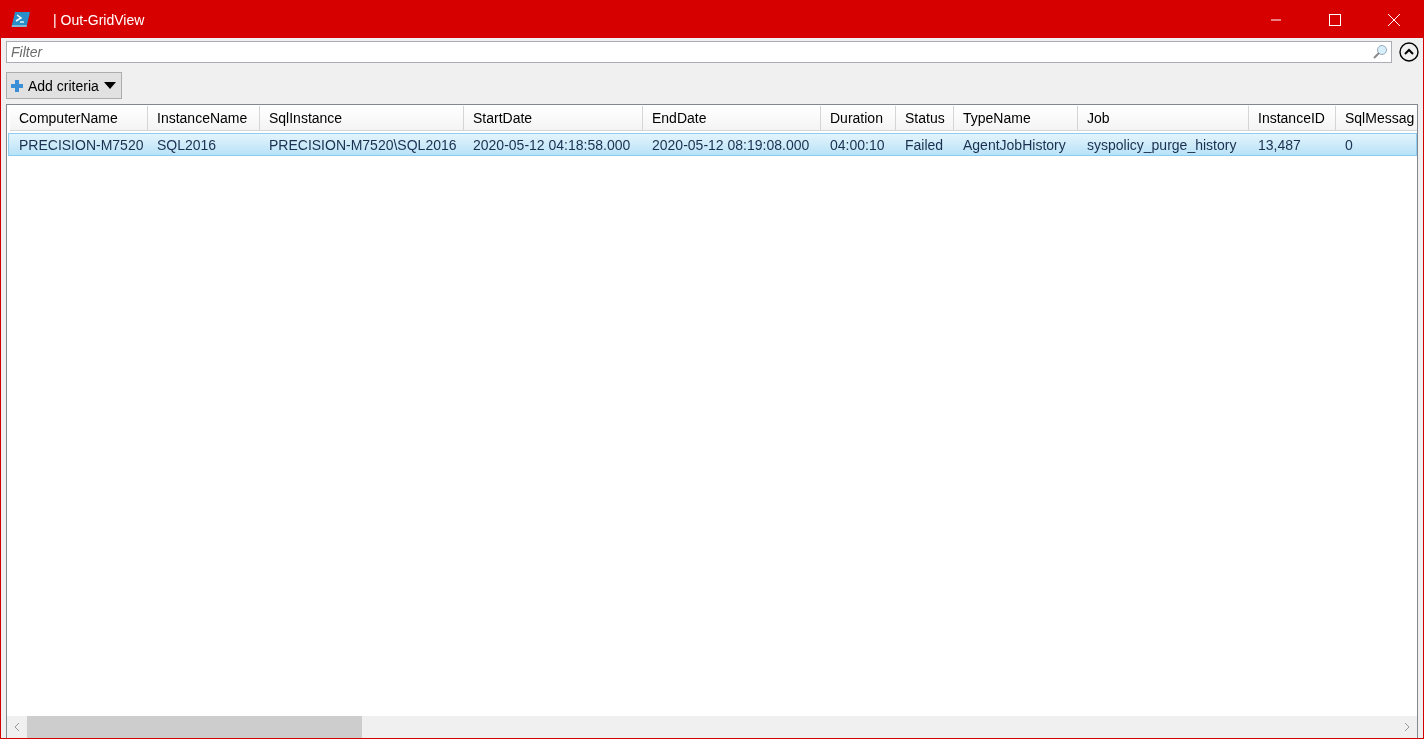 This screenshot has height=739, width=1424. Describe the element at coordinates (99, 19) in the screenshot. I see `window-title: | Out-GridView` at that location.